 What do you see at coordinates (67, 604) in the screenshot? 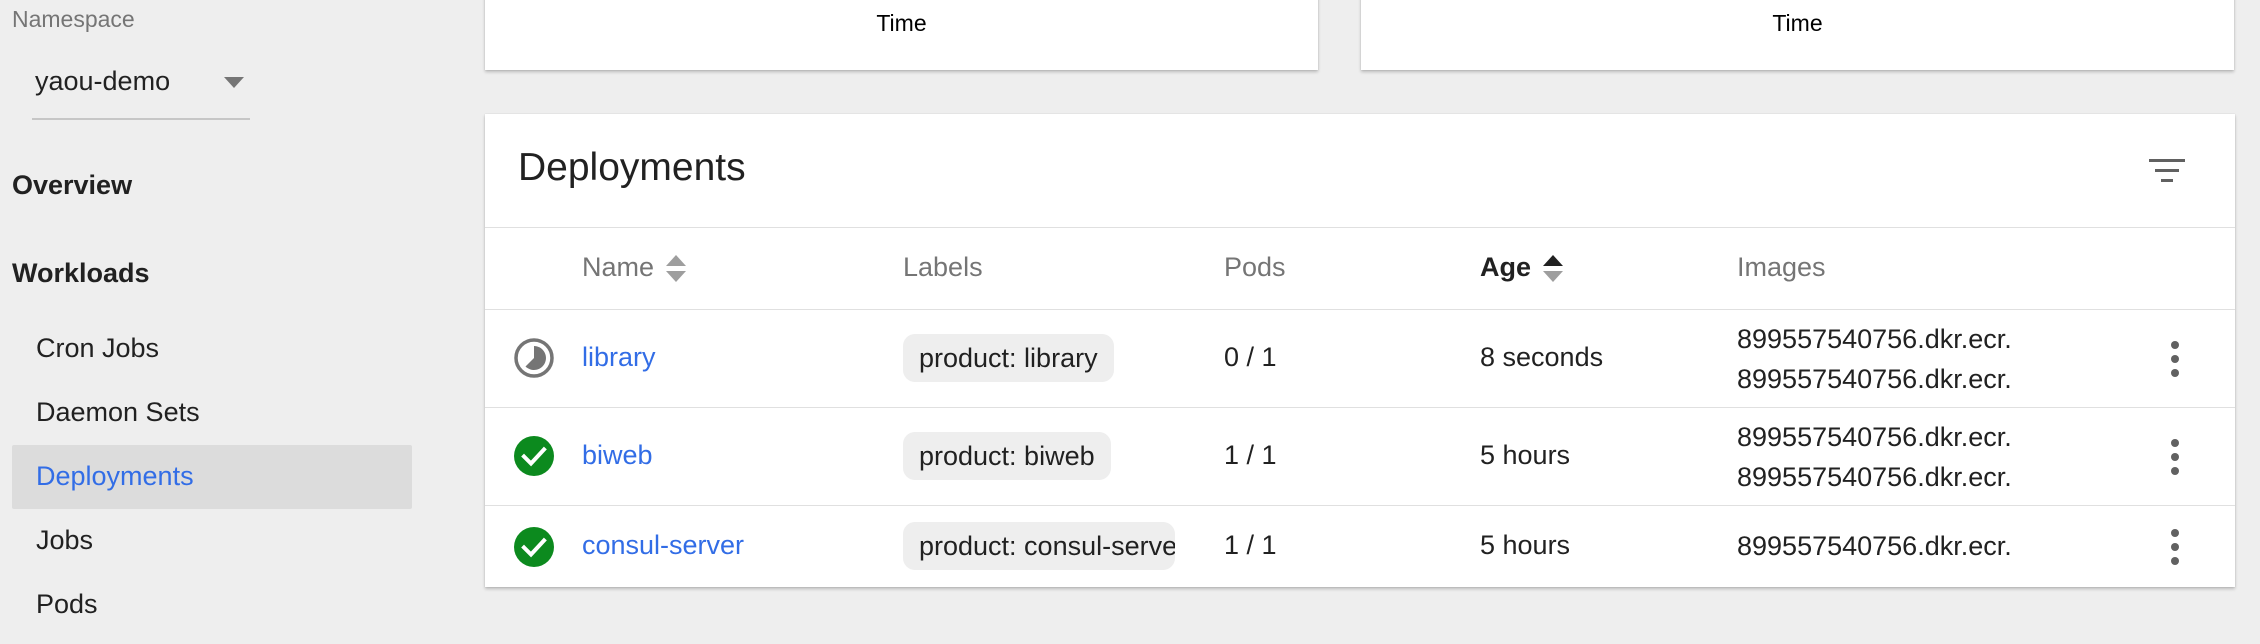
I see `sidebar-item-label: Pods` at bounding box center [67, 604].